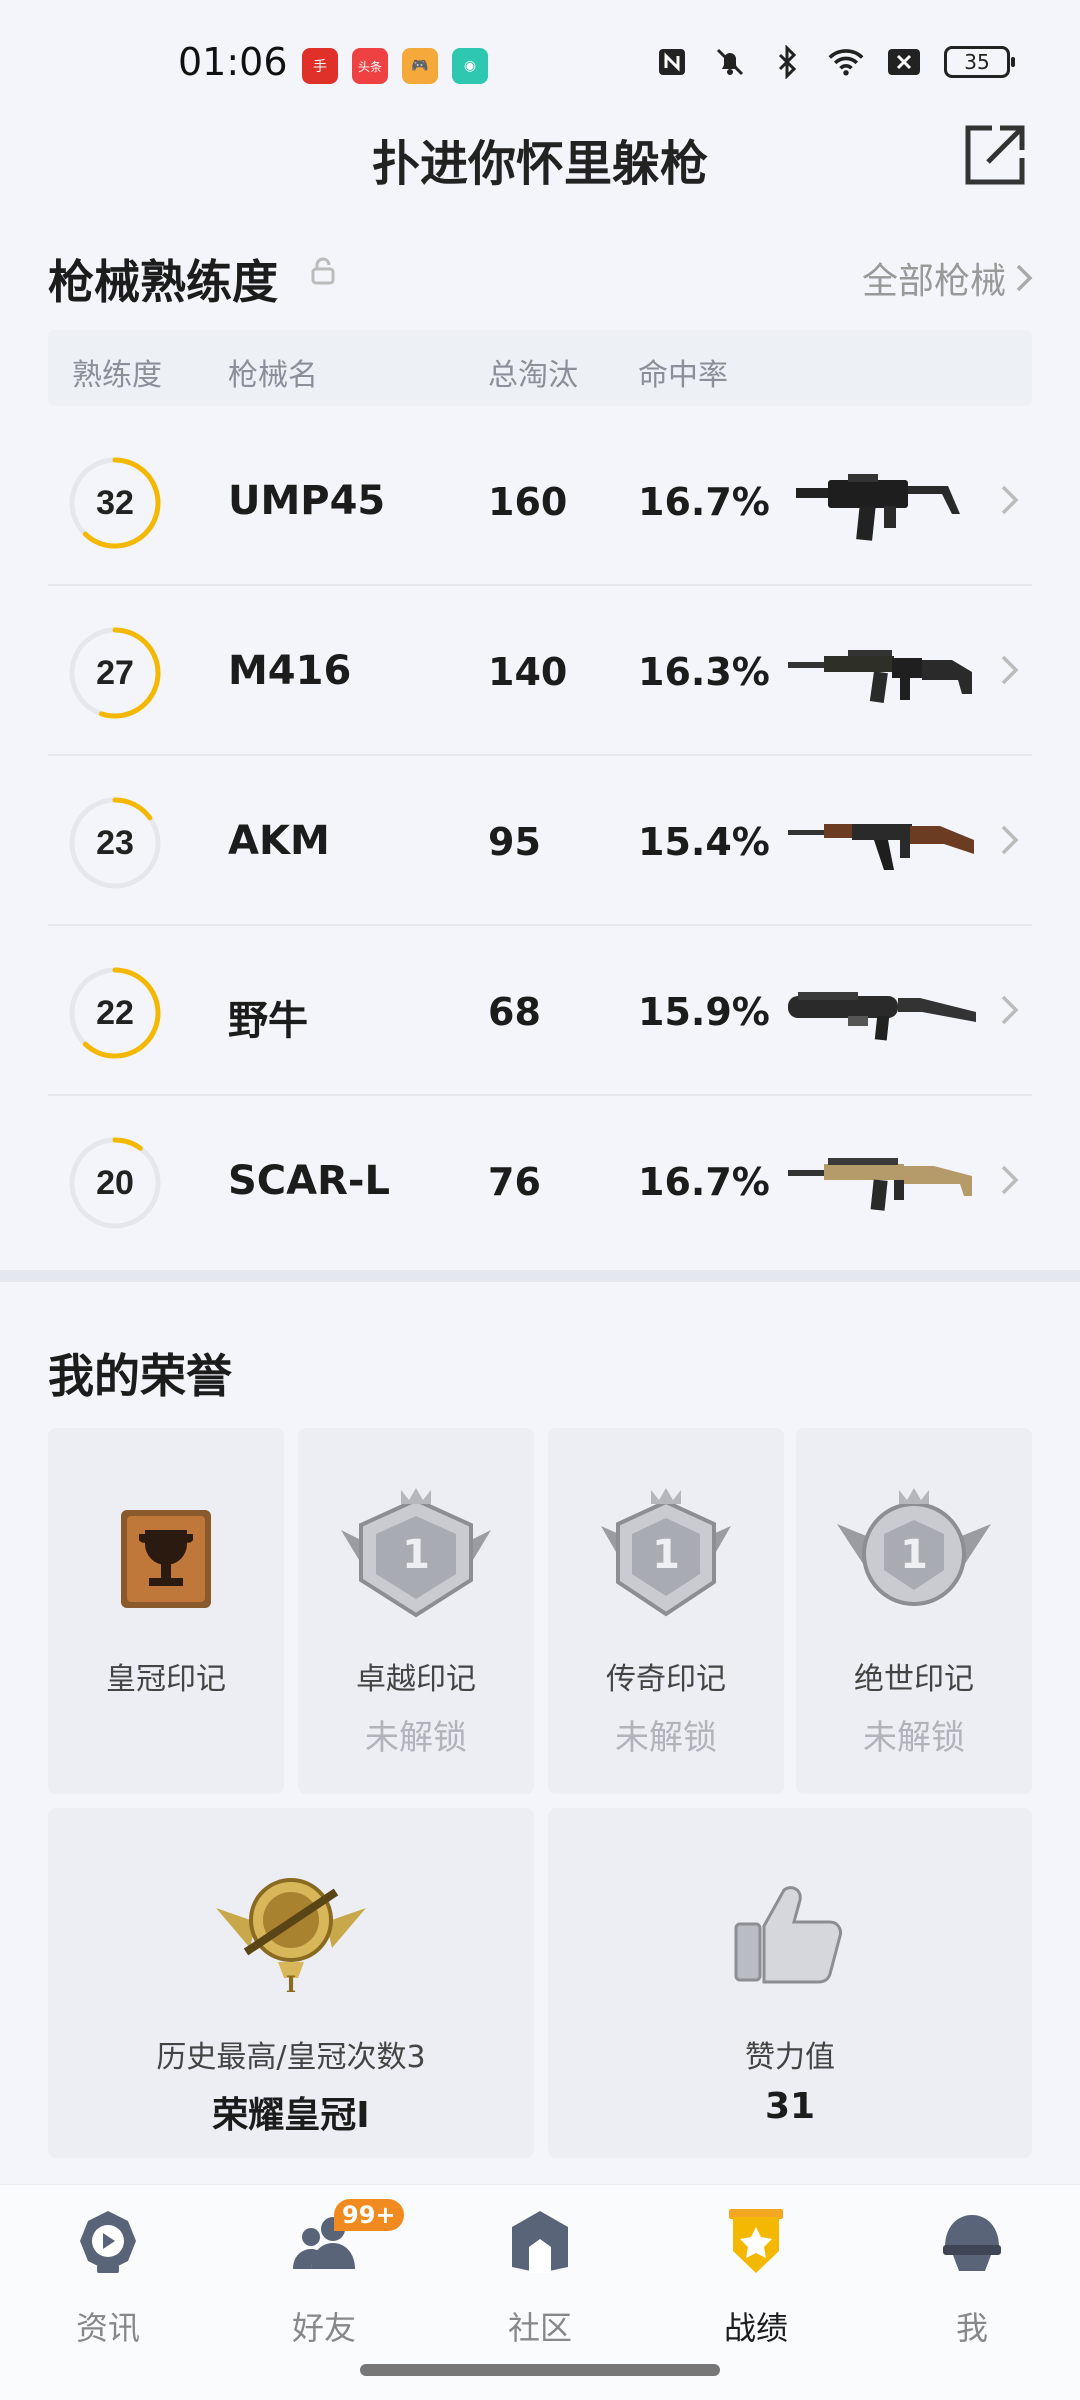 The height and width of the screenshot is (2400, 1080). I want to click on weapon-section-title: 枪械熟练度, so click(163, 282).